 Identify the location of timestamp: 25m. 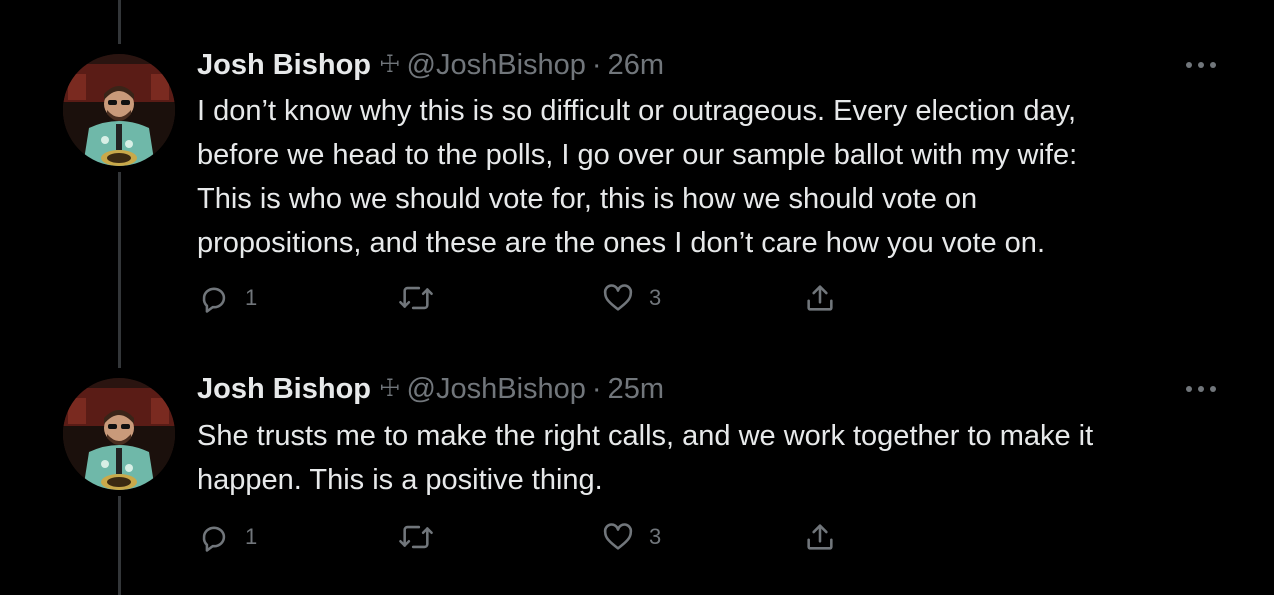
(636, 389).